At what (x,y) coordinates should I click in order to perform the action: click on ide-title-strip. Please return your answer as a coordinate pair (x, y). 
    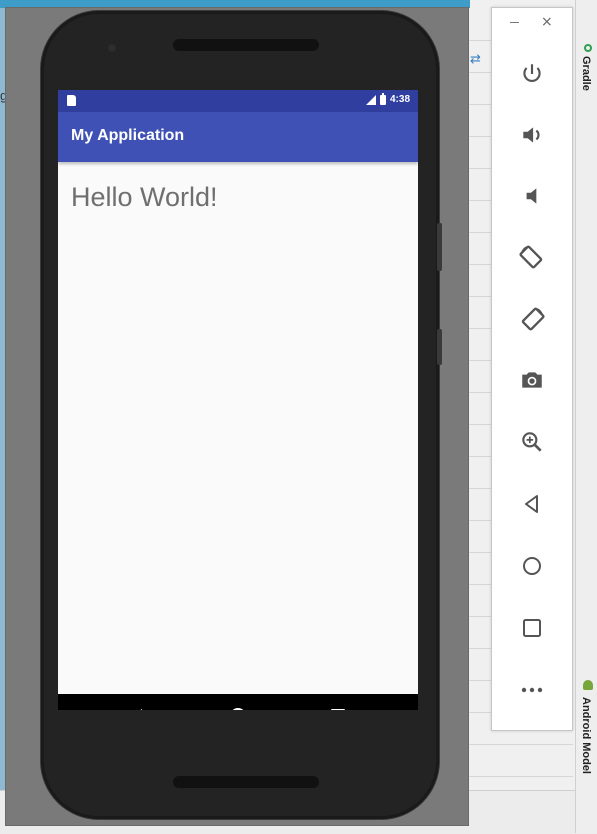
    Looking at the image, I should click on (235, 4).